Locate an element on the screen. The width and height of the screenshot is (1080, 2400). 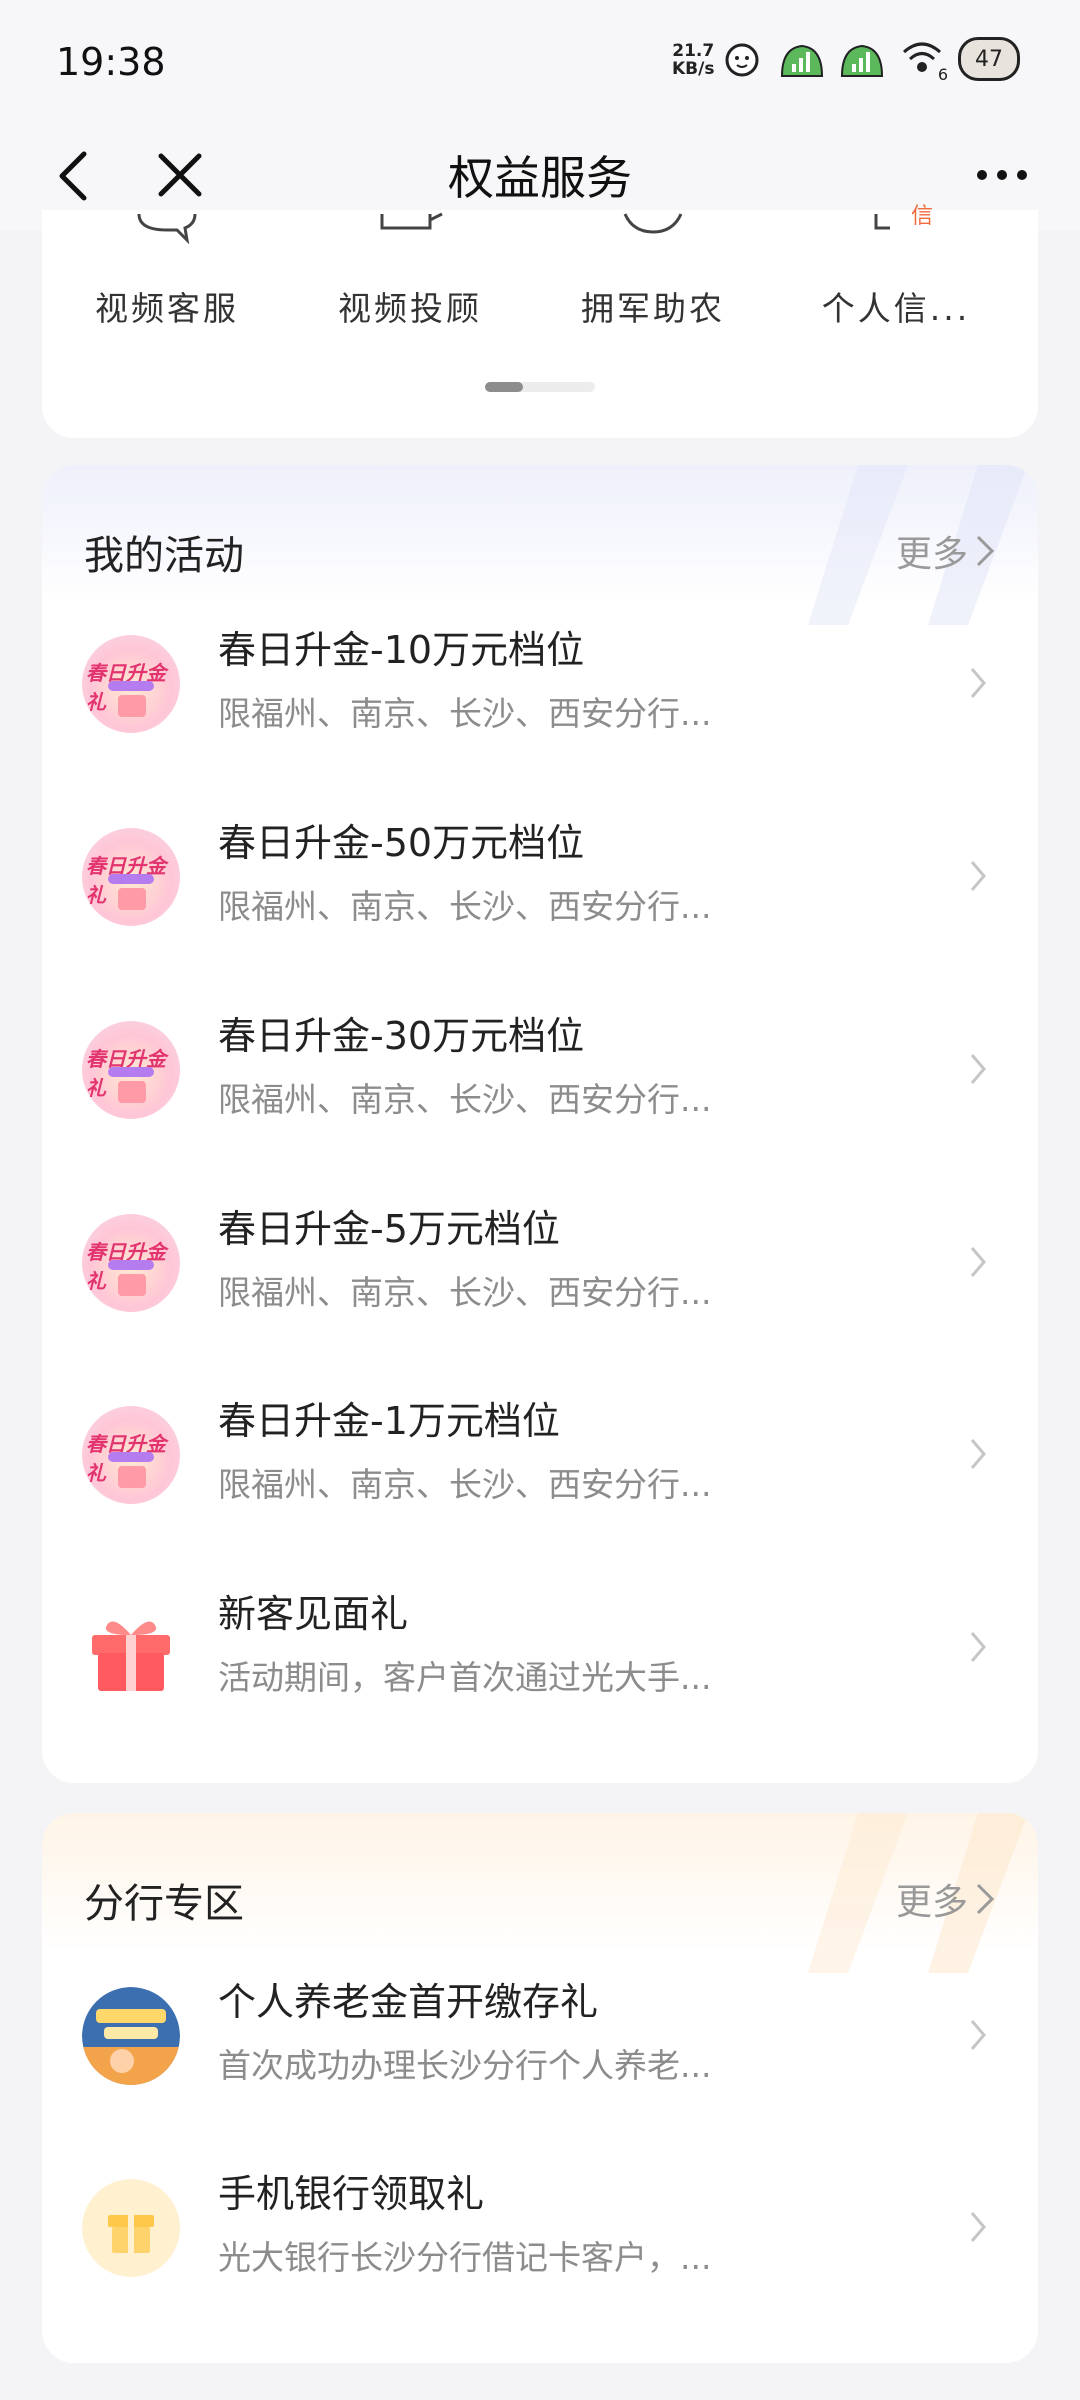
network-speed: 21.7 KB/s is located at coordinates (693, 60).